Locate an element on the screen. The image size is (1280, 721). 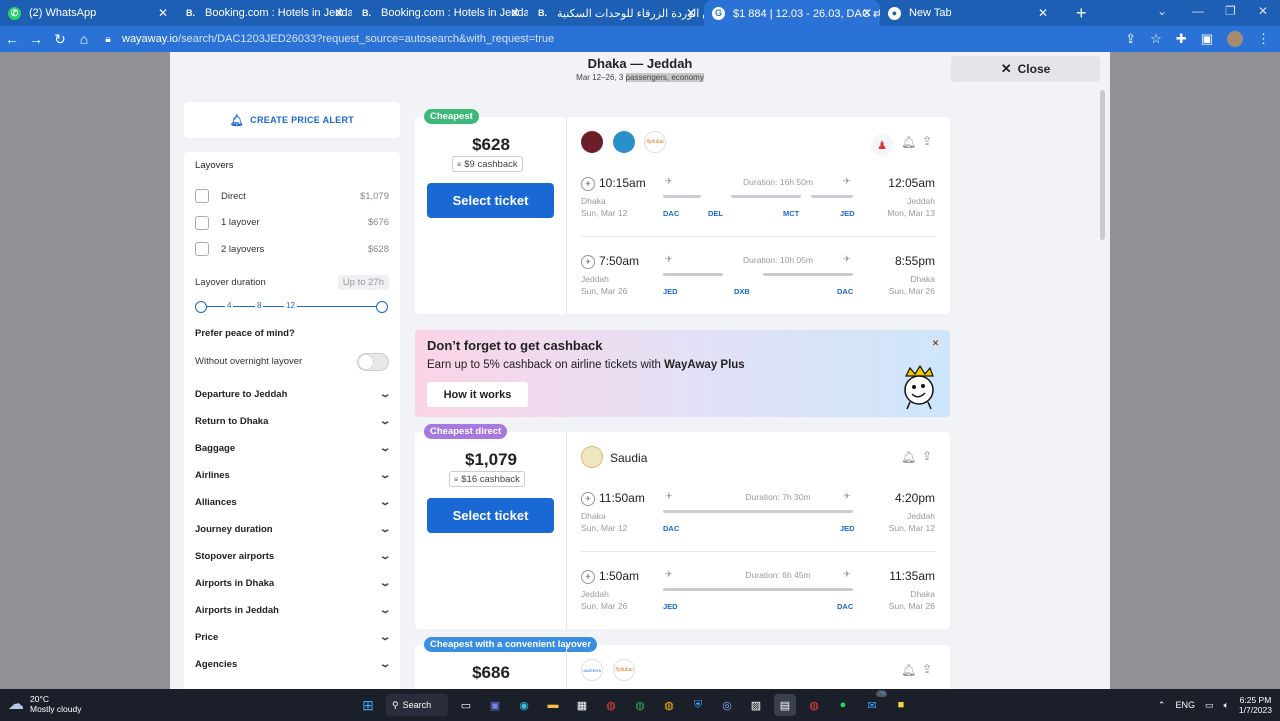
layover-option-2: 2 layovers $628 is located at coordinates (292, 249).